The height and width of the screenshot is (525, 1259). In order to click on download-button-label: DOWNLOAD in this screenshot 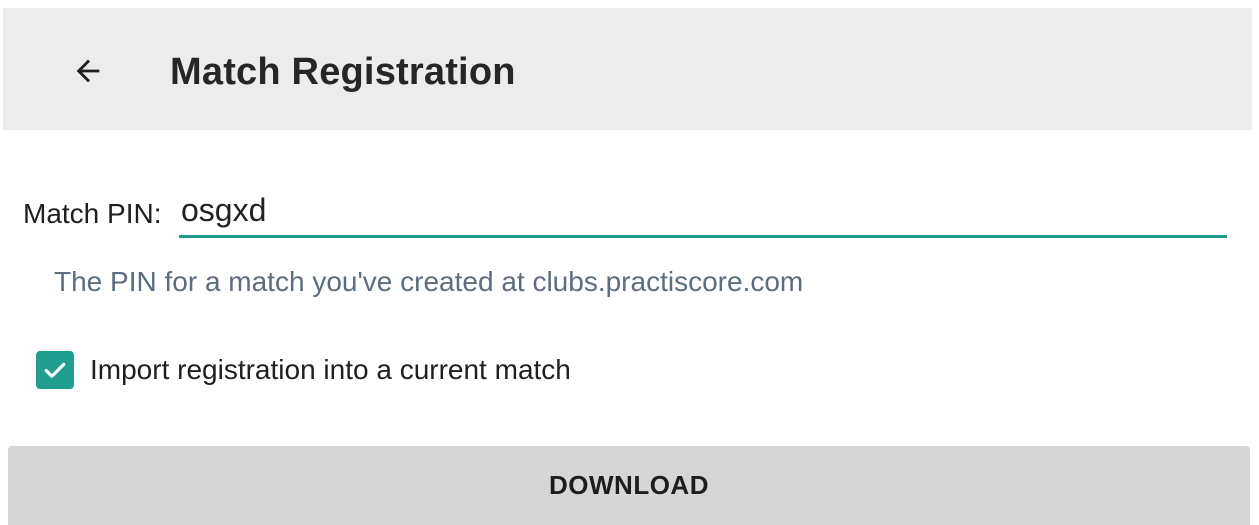, I will do `click(629, 485)`.